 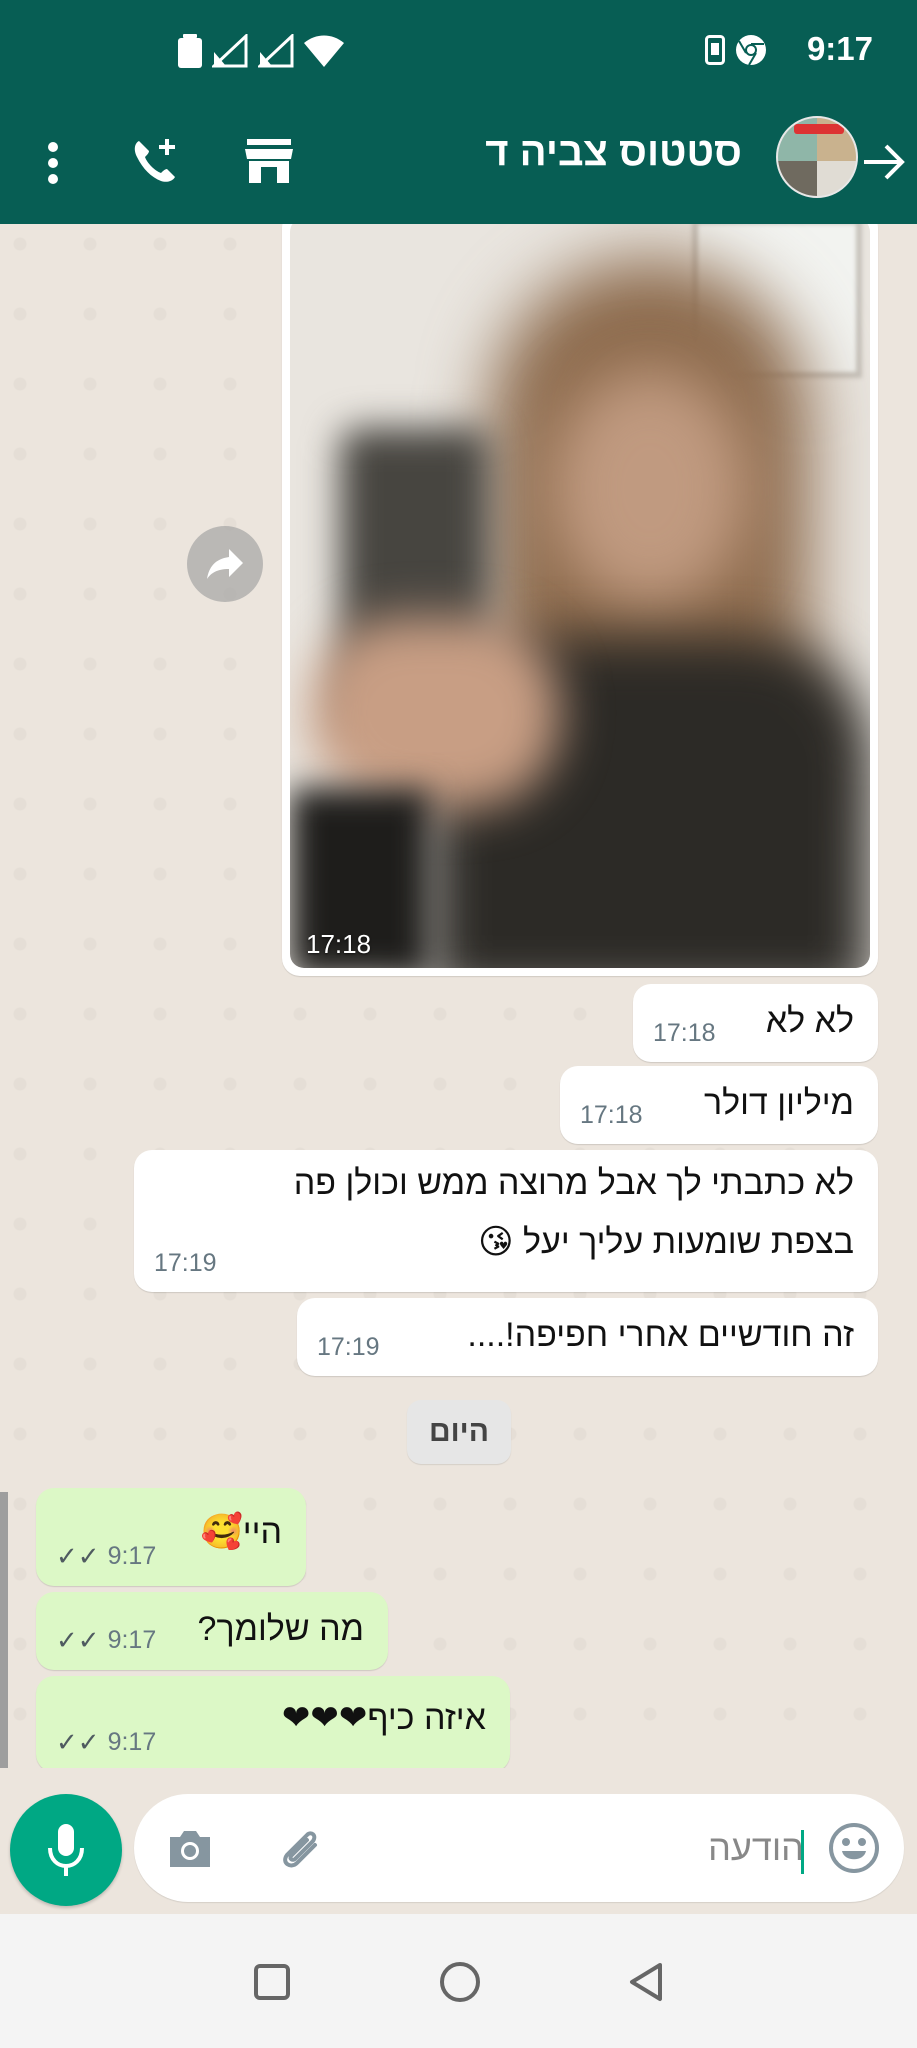 I want to click on chrome-icon, so click(x=751, y=52).